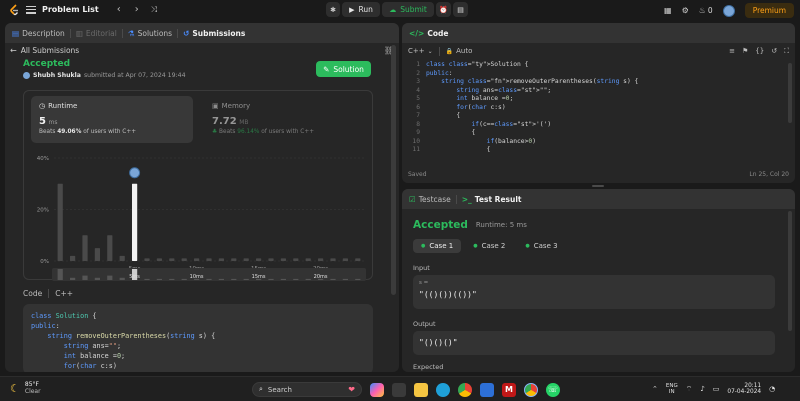  Describe the element at coordinates (592, 142) in the screenshot. I see `editor-line: 10 if(balance>0)` at that location.